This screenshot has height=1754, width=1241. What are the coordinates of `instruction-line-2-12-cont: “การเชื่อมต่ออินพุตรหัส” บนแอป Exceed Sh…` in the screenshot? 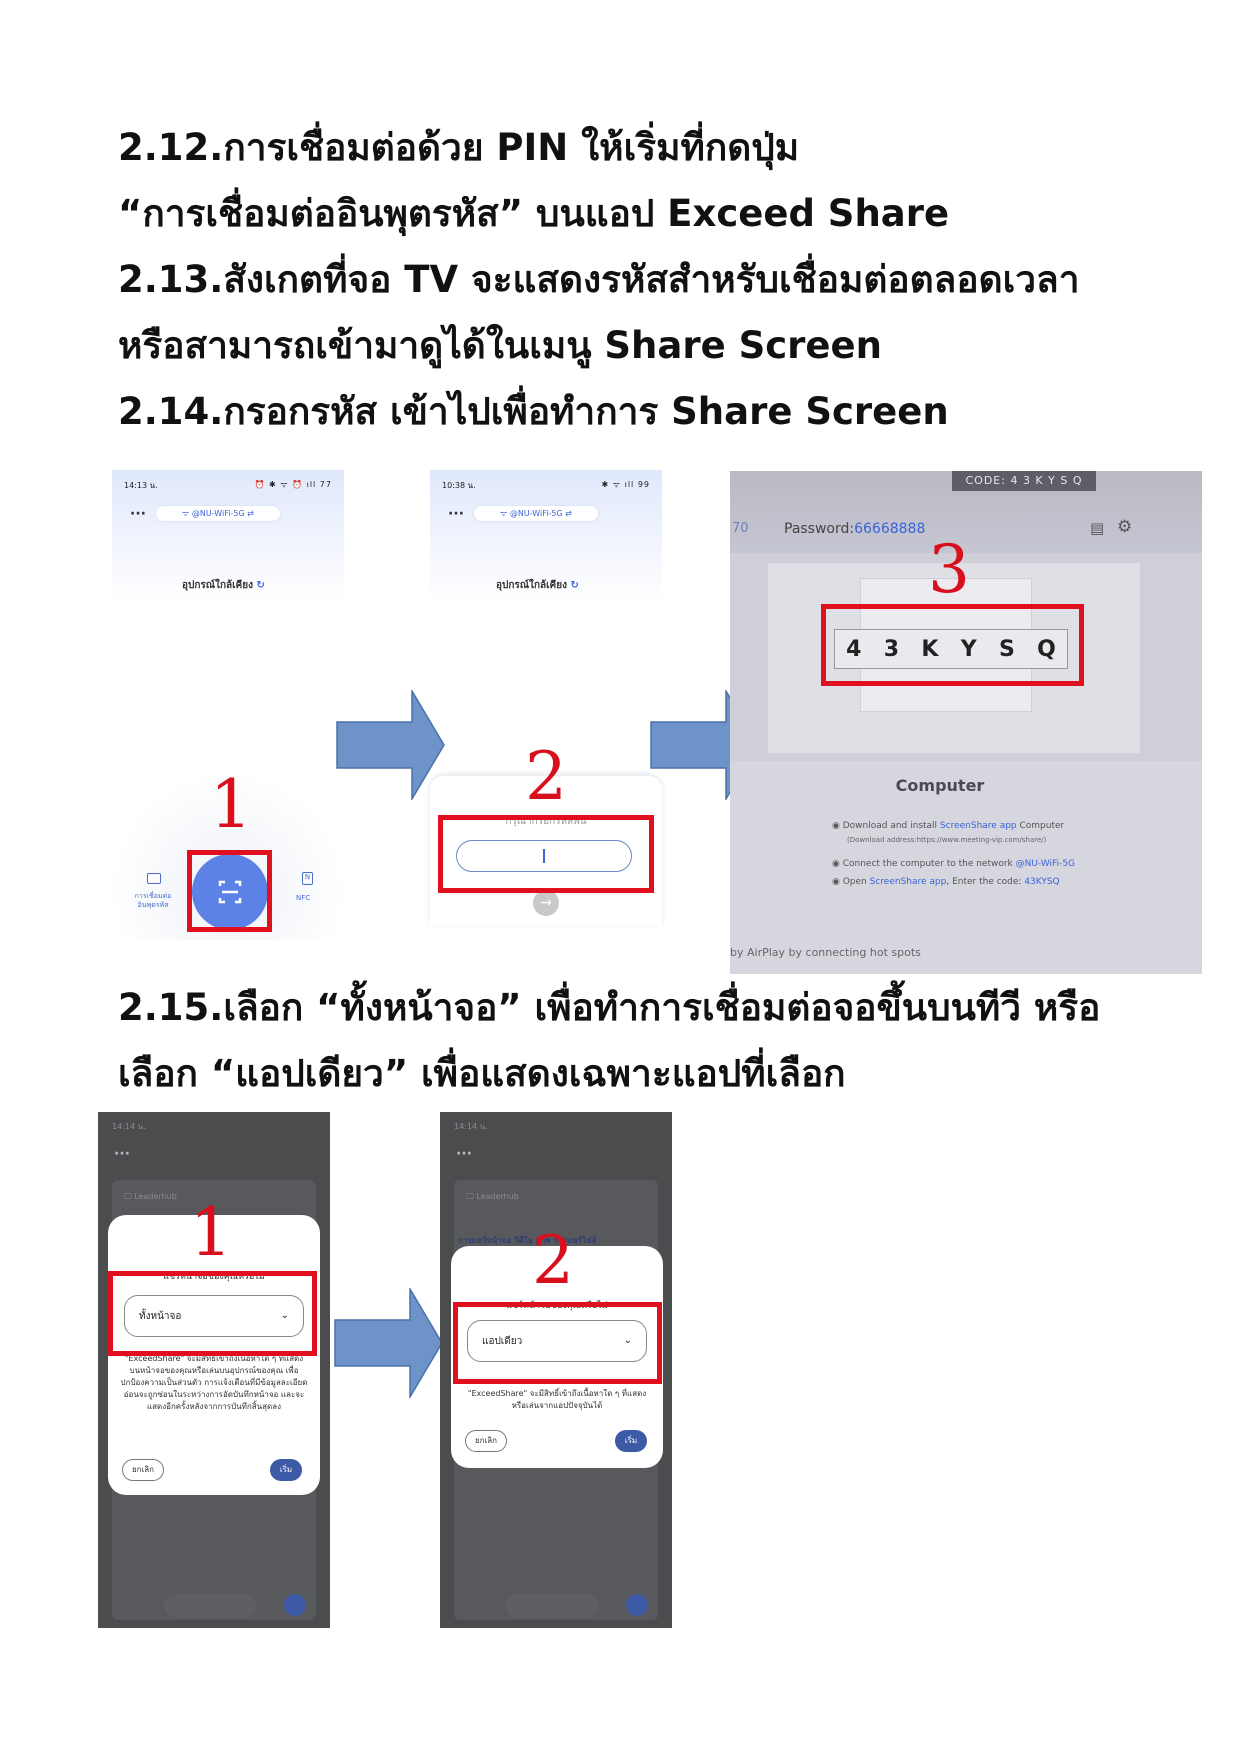 It's located at (534, 213).